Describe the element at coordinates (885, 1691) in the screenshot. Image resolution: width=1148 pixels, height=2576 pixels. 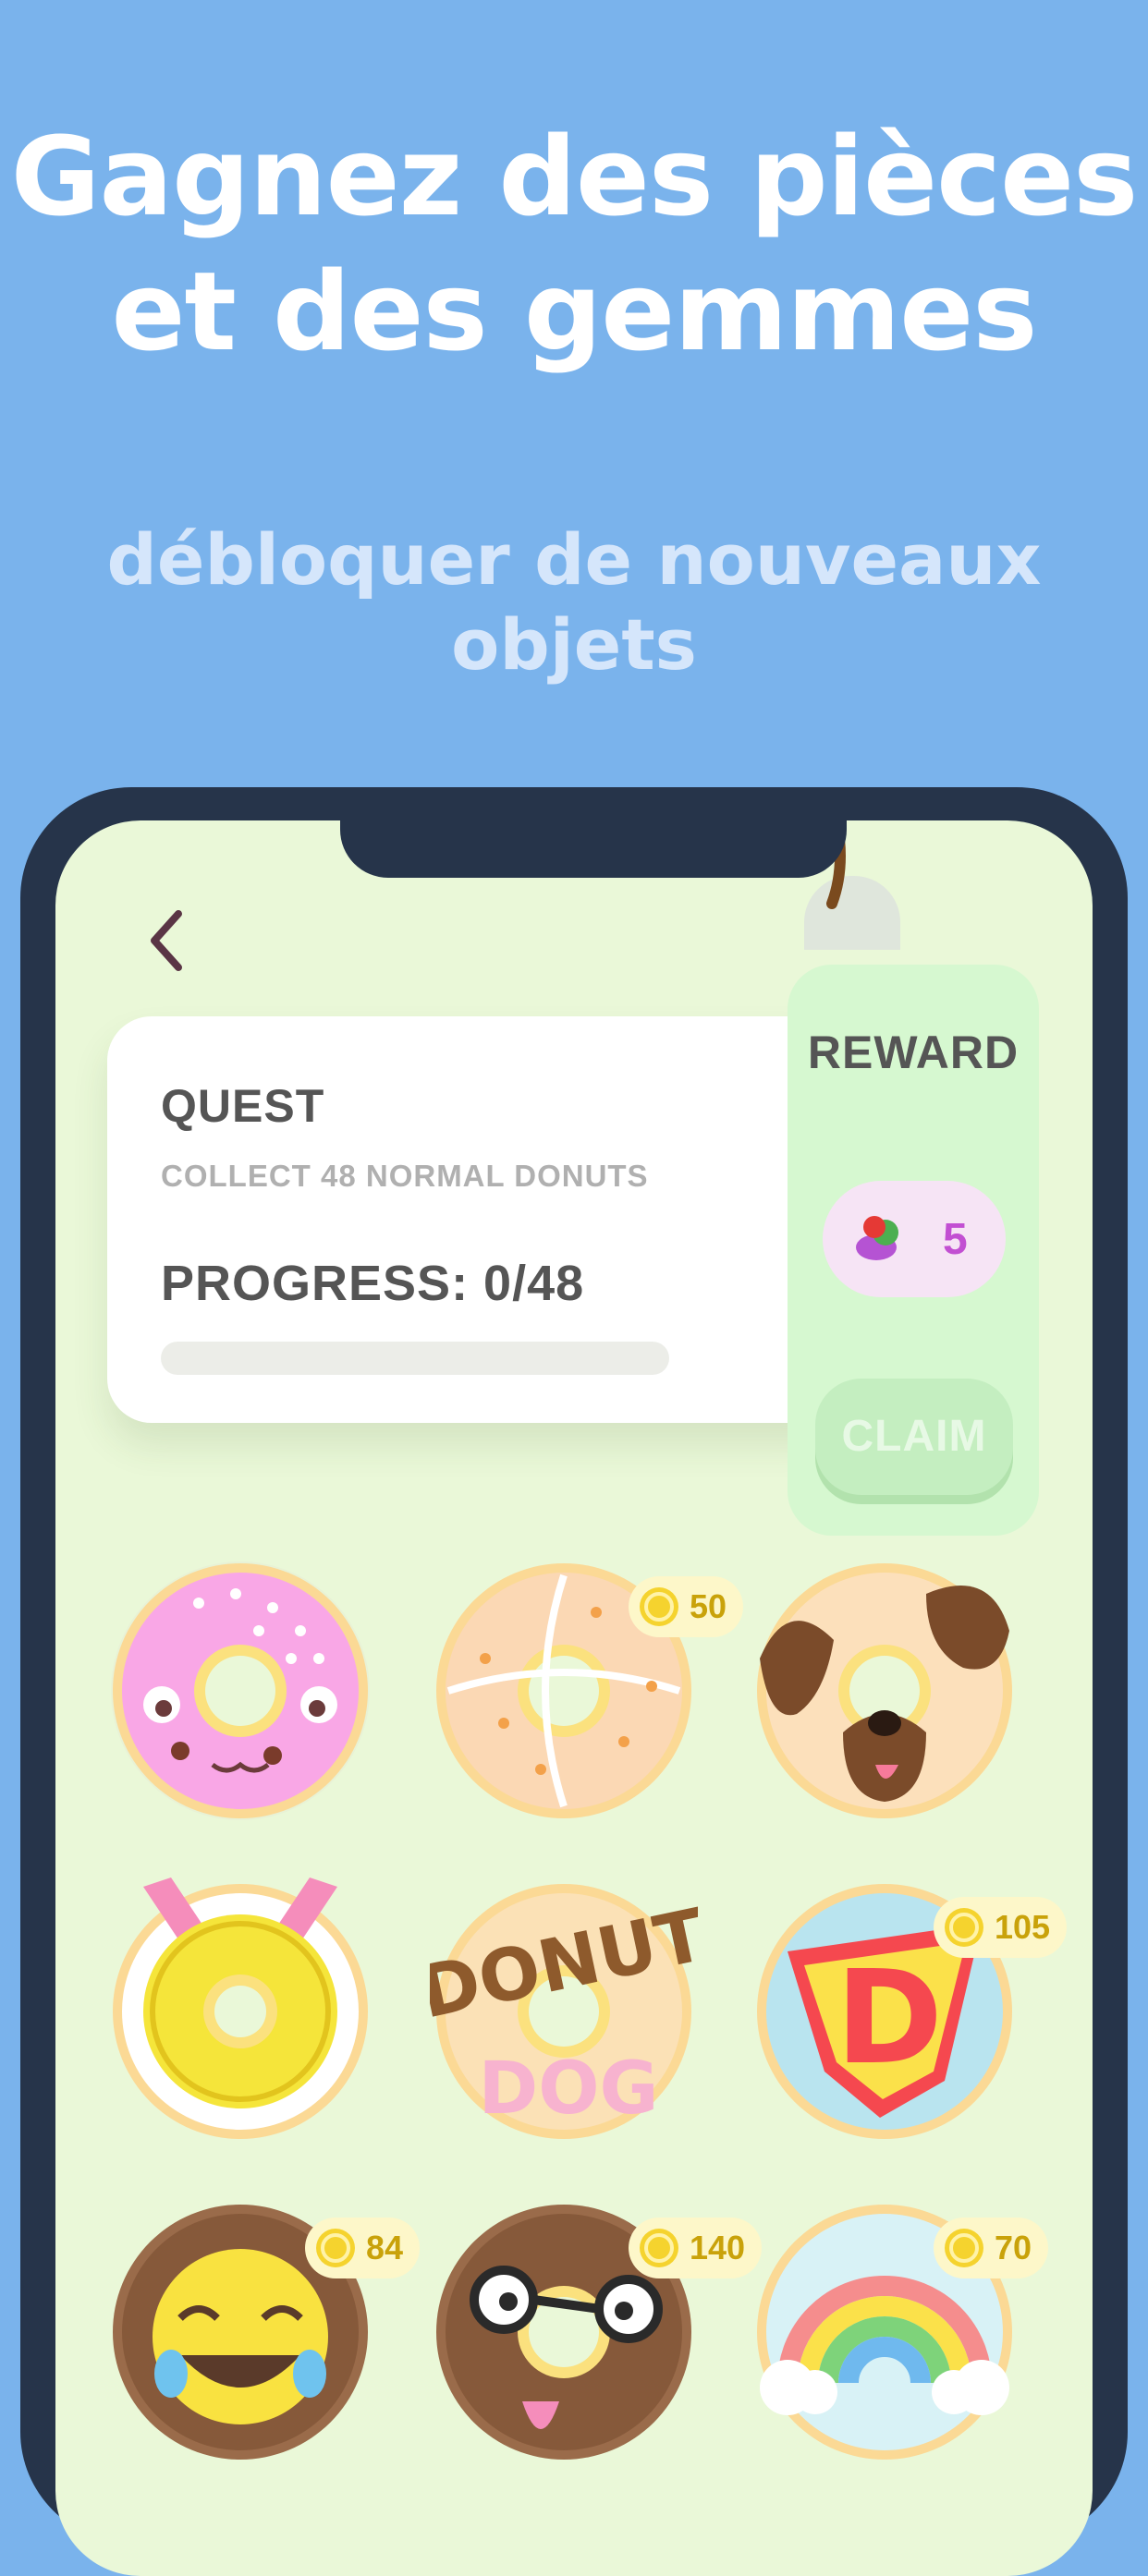
I see `pug-donut` at that location.